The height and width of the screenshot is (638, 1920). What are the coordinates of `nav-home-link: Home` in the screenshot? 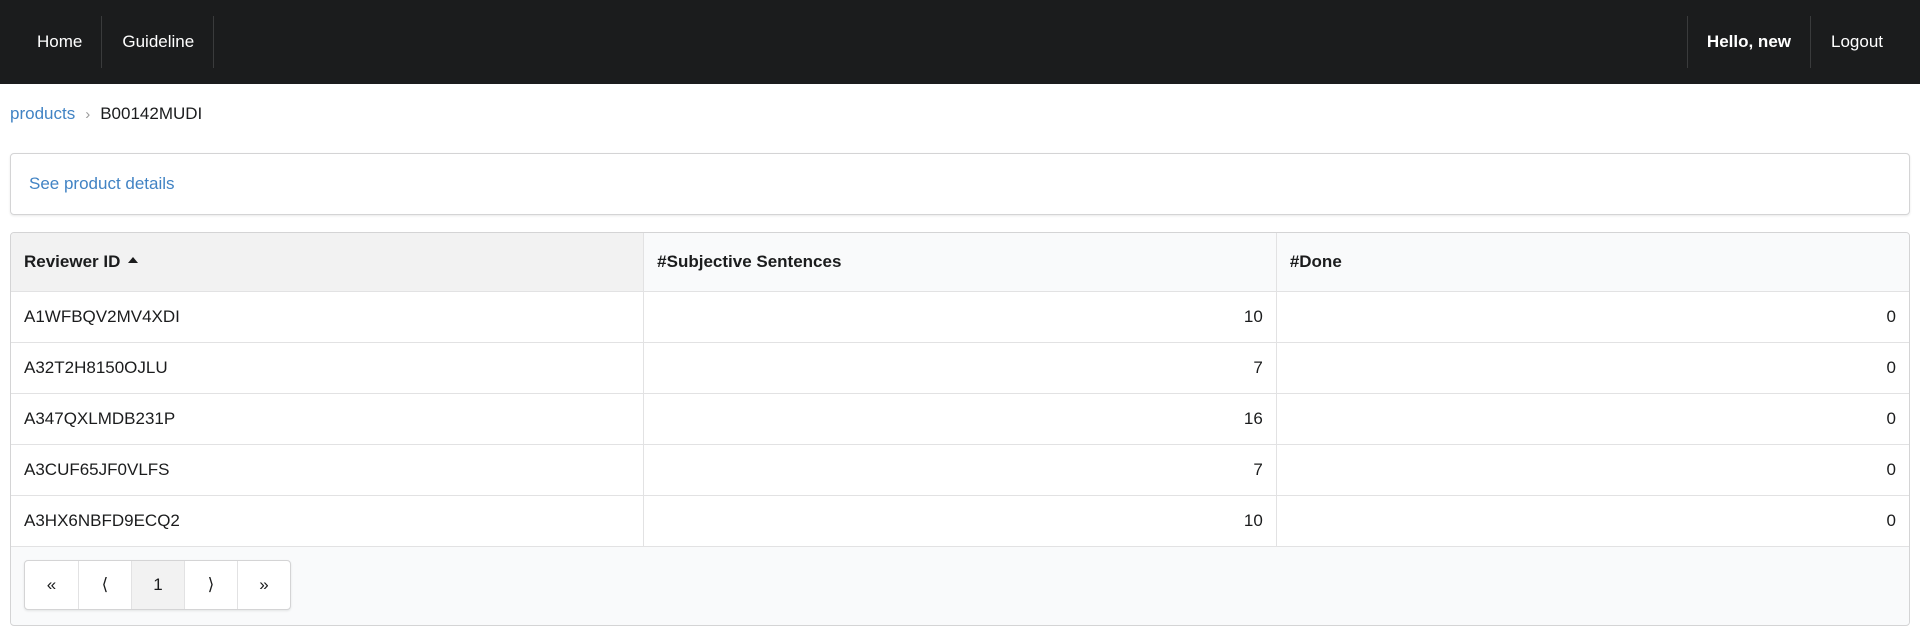 It's located at (51, 42).